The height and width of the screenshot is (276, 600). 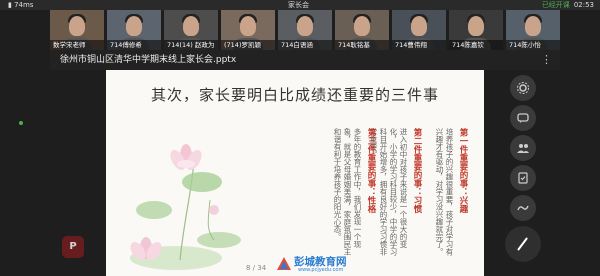 What do you see at coordinates (284, 263) in the screenshot?
I see `watermark-logo-icon` at bounding box center [284, 263].